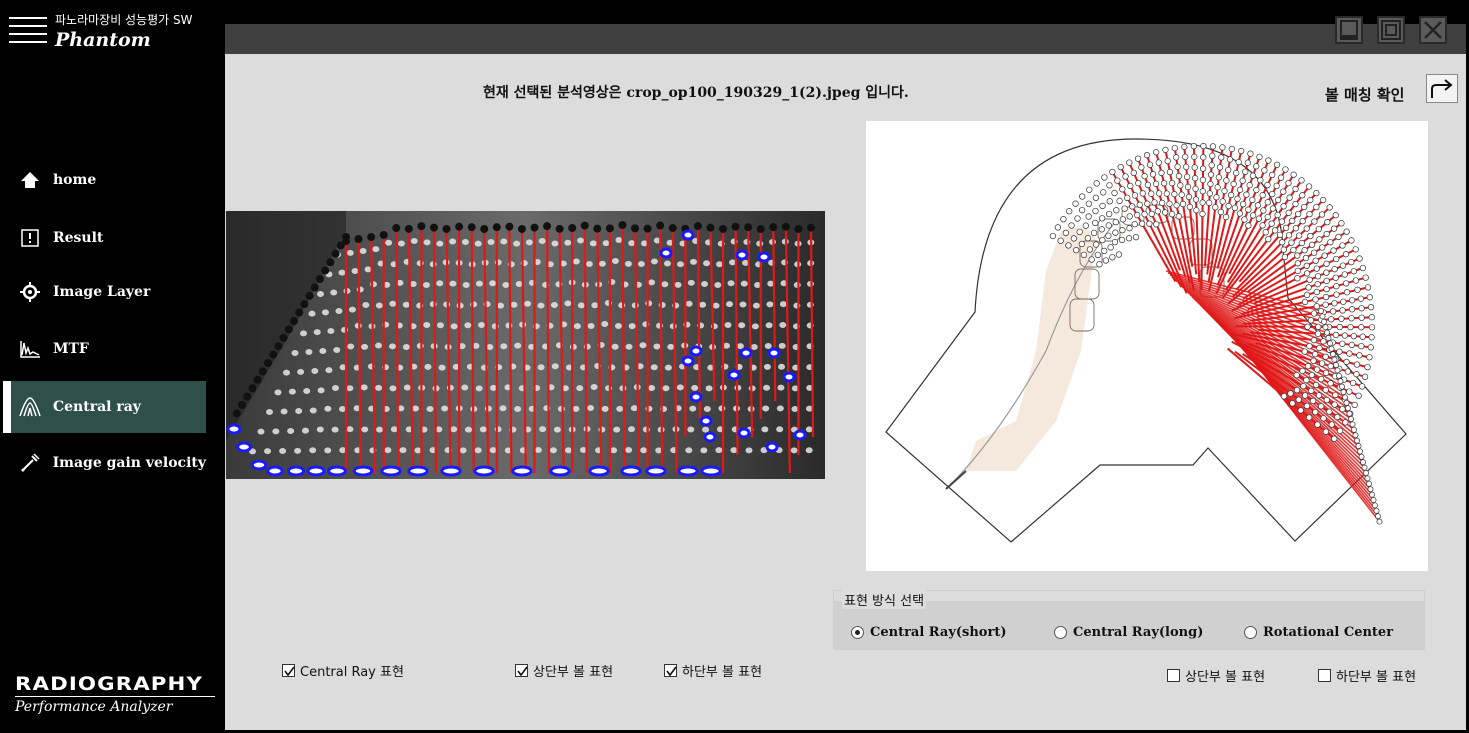  What do you see at coordinates (104, 238) in the screenshot?
I see `sidebar-item-result: Result` at bounding box center [104, 238].